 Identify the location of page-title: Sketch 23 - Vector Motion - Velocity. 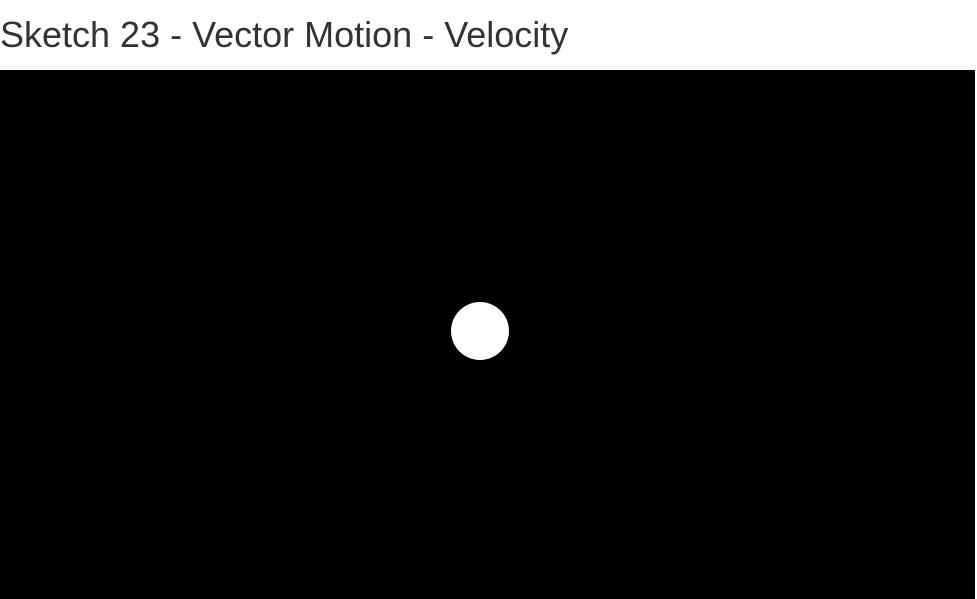
(284, 34).